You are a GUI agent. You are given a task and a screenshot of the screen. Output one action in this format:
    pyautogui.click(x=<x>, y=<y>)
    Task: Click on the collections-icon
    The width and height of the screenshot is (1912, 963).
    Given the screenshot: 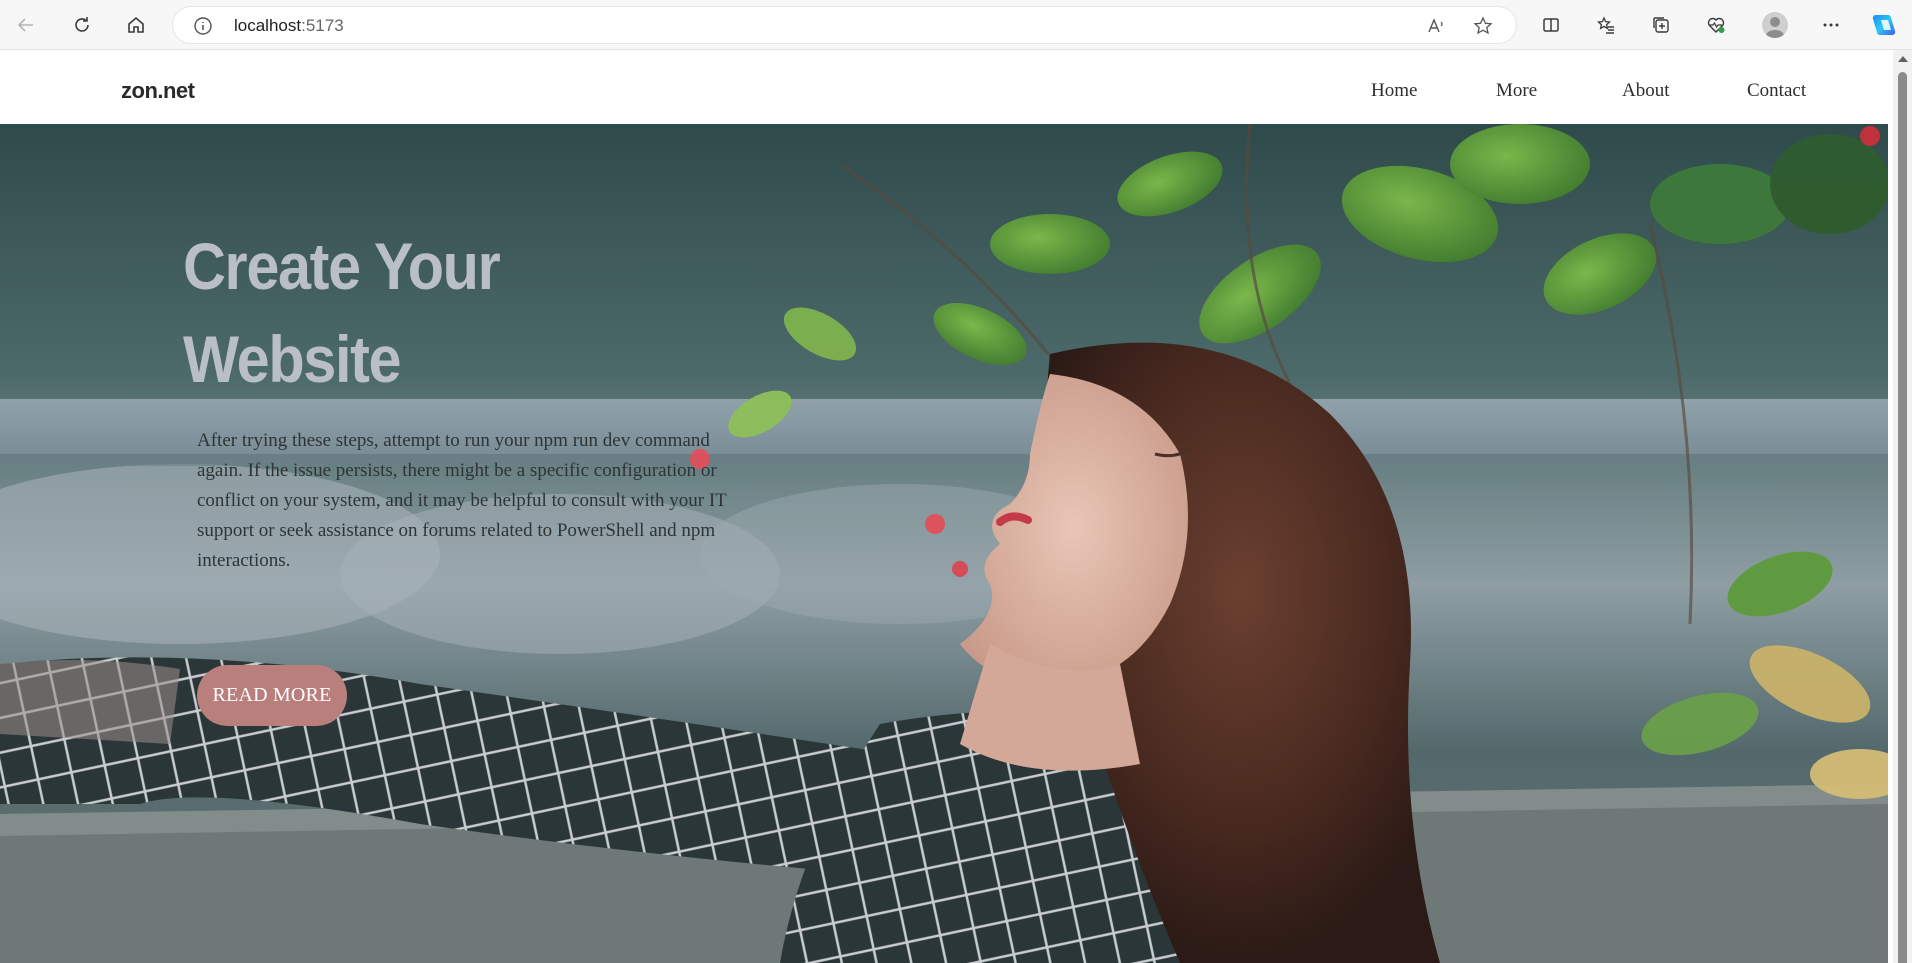 What is the action you would take?
    pyautogui.click(x=1661, y=25)
    